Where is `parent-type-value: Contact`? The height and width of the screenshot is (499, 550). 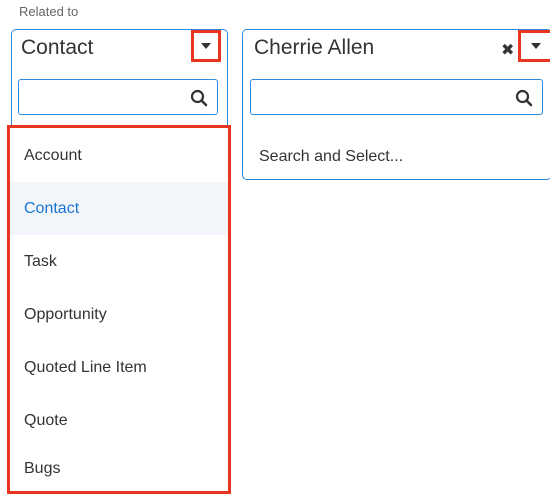 parent-type-value: Contact is located at coordinates (57, 47).